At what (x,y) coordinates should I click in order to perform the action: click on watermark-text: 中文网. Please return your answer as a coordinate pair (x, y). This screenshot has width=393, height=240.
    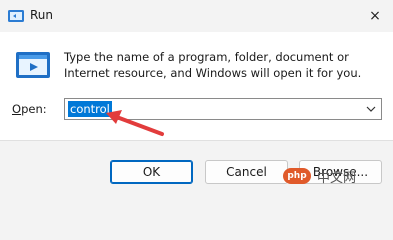
    Looking at the image, I should click on (337, 178).